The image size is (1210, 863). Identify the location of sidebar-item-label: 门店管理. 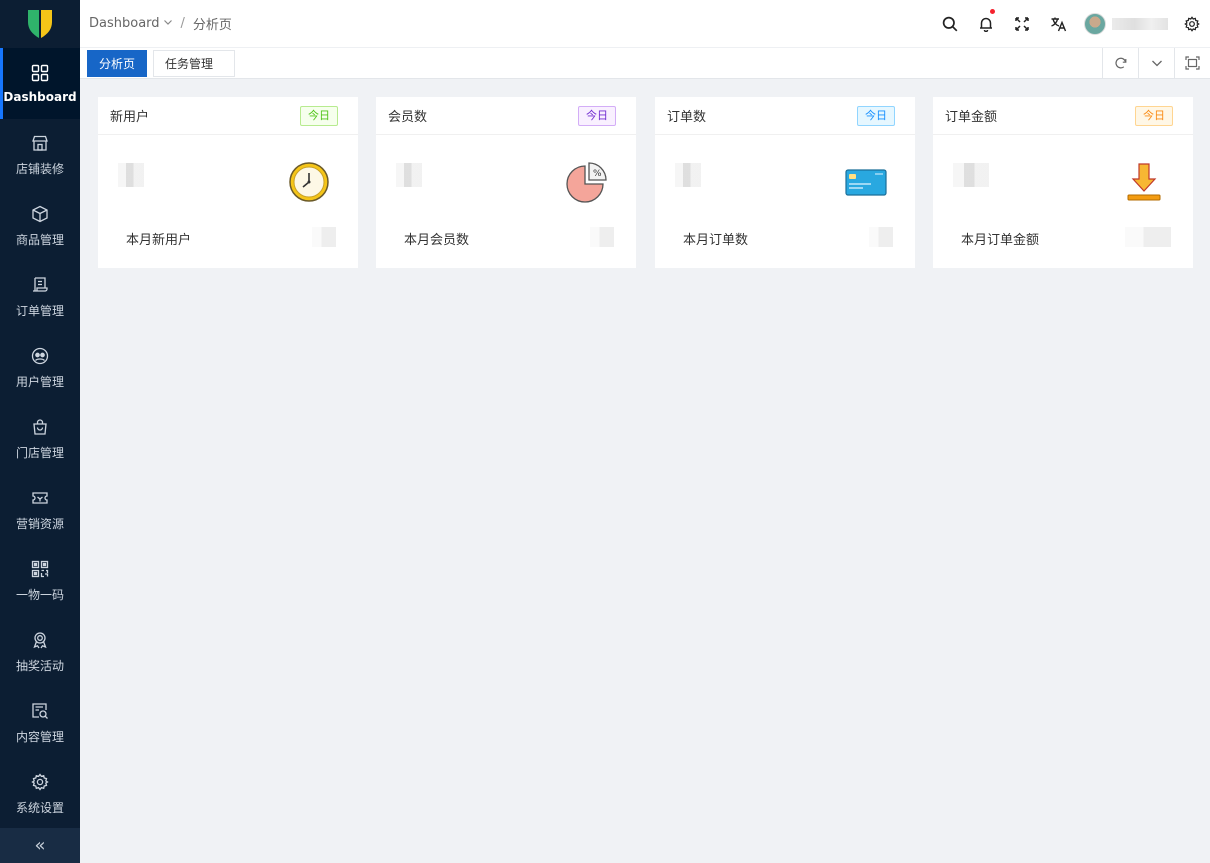
(39, 452).